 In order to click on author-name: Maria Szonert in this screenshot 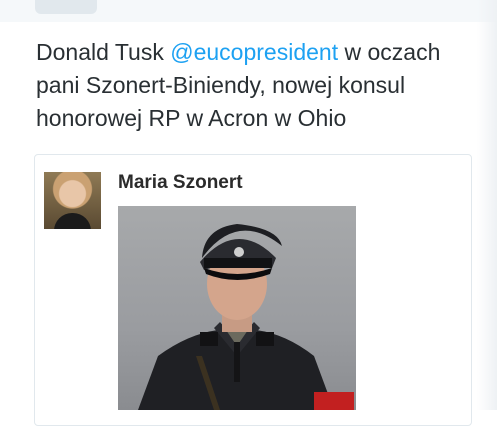, I will do `click(180, 183)`.